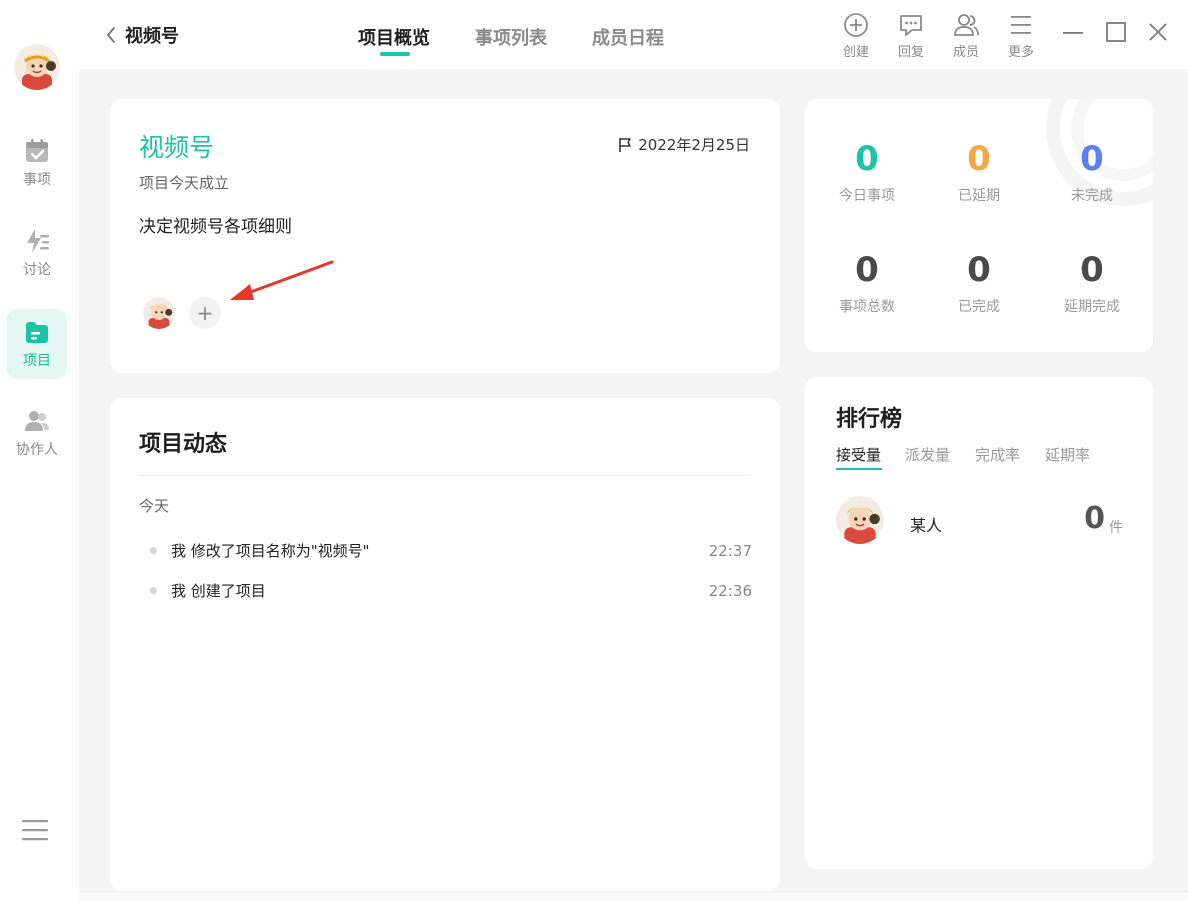  Describe the element at coordinates (979, 225) in the screenshot. I see `stats-card: 0 今日事项 0 已延期 0 未完成 0 事项总数 0 已完成 0 延期完成` at that location.